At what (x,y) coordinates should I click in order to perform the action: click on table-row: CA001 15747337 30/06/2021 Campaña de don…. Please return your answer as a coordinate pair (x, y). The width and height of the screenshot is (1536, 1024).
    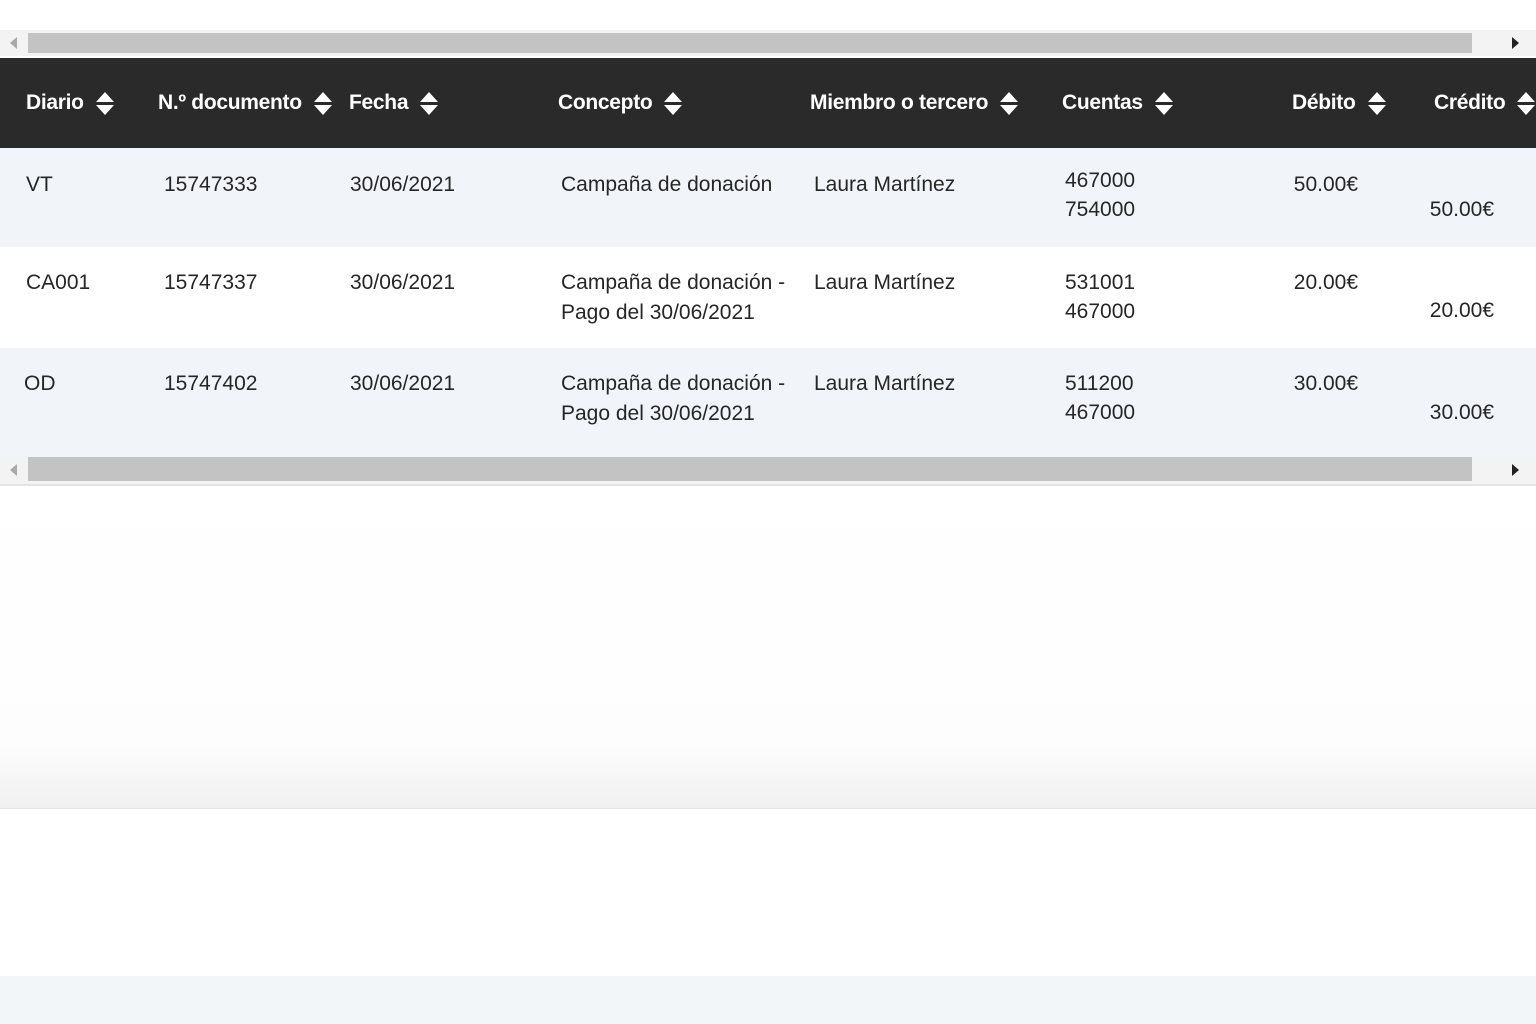
    Looking at the image, I should click on (768, 297).